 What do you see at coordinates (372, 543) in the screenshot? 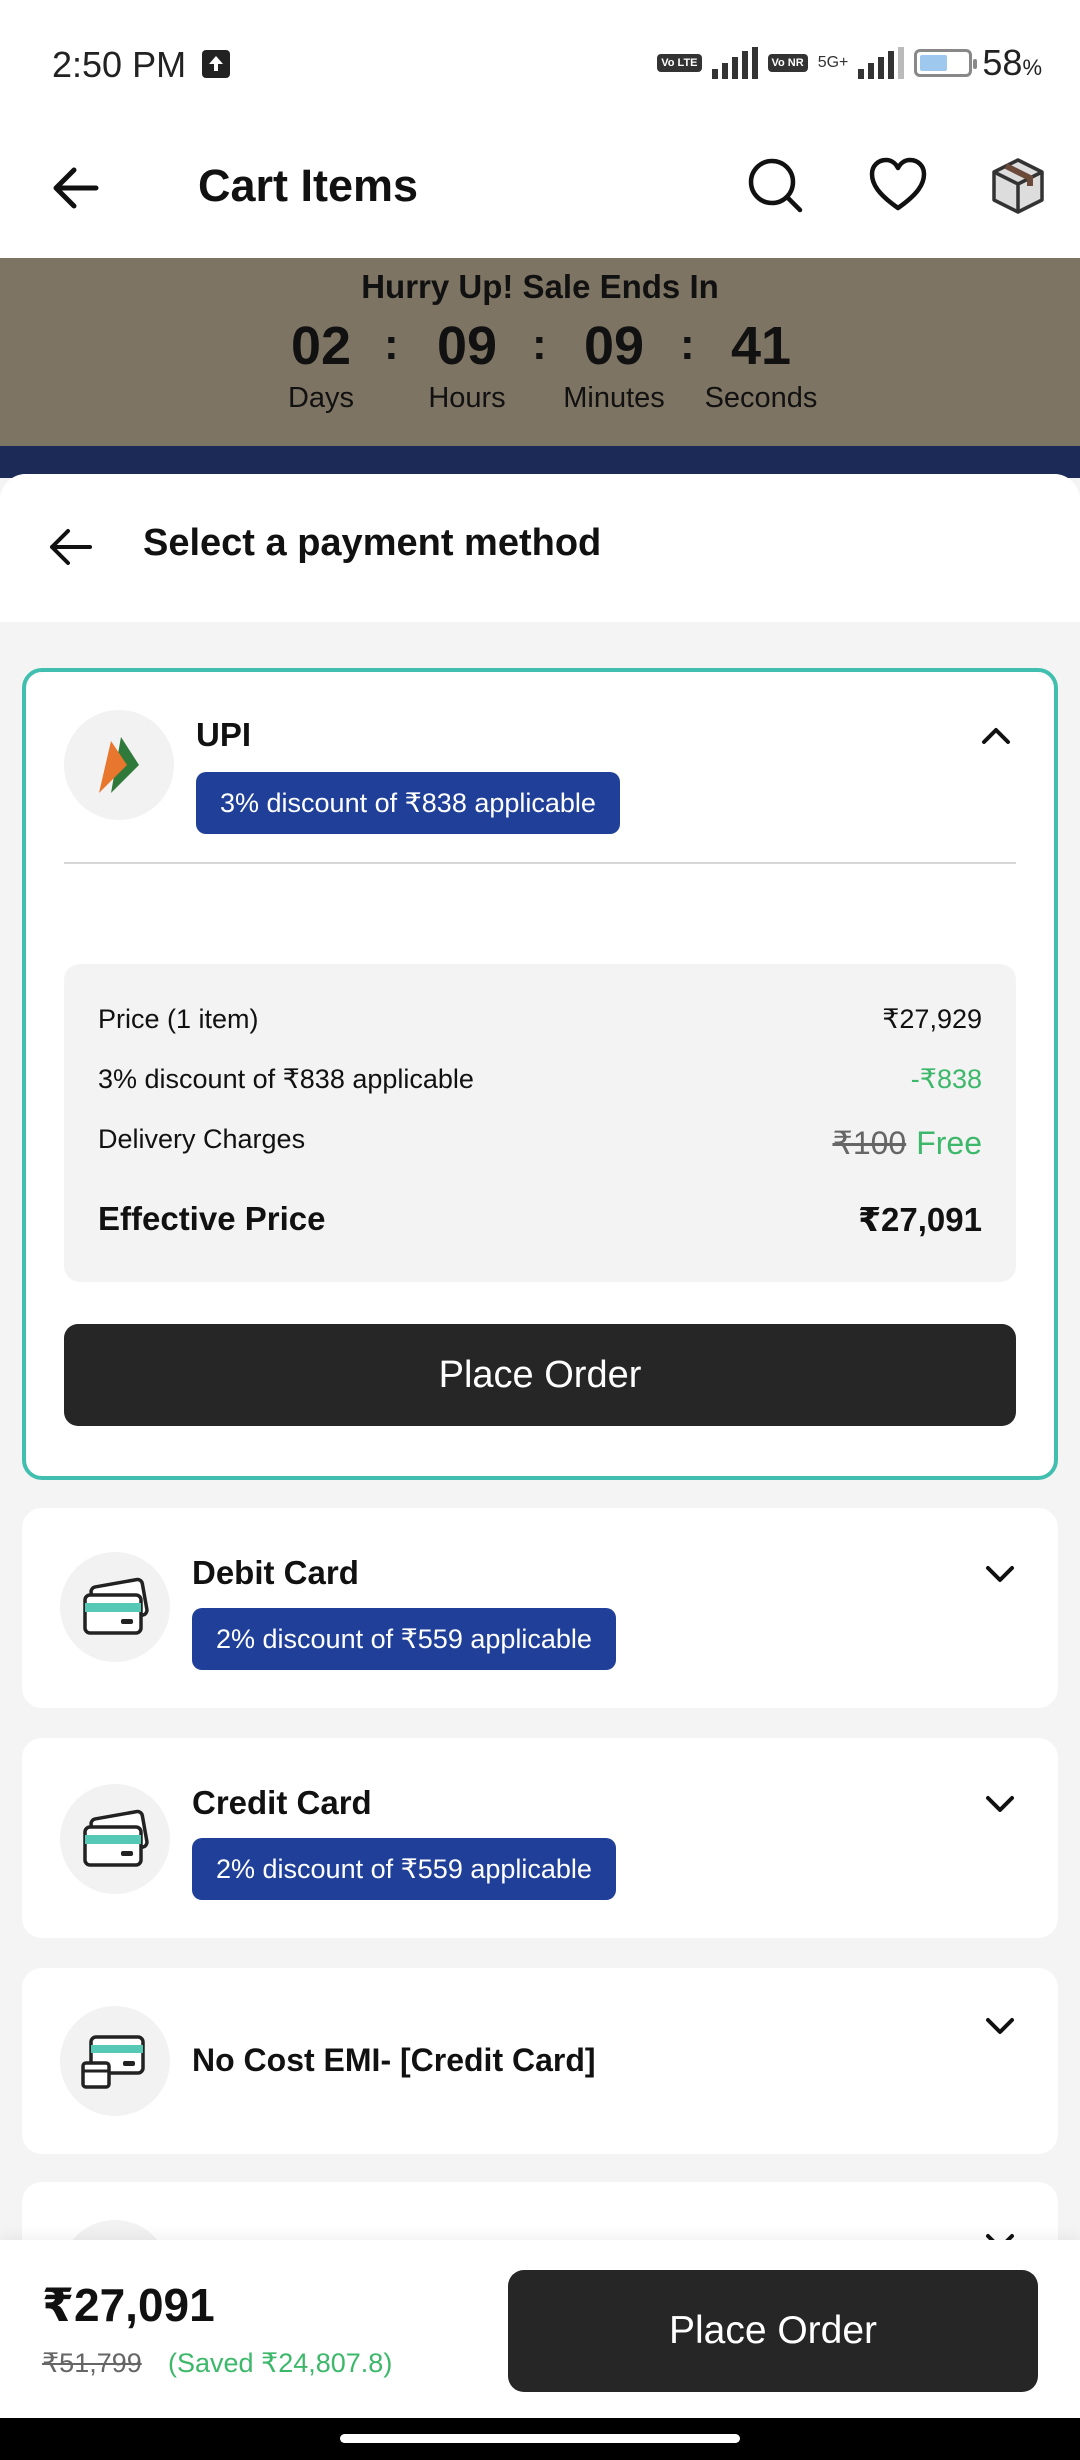
I see `sheet-title: Select a payment method` at bounding box center [372, 543].